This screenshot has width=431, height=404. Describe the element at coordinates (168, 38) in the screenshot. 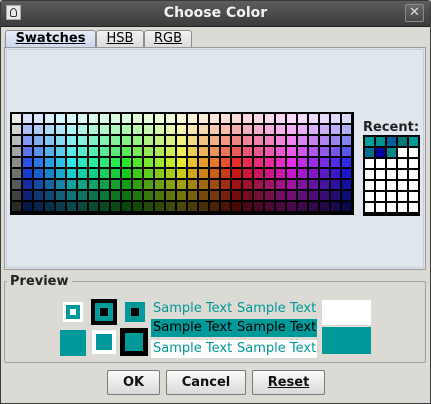

I see `tab-rgb: RGB` at that location.